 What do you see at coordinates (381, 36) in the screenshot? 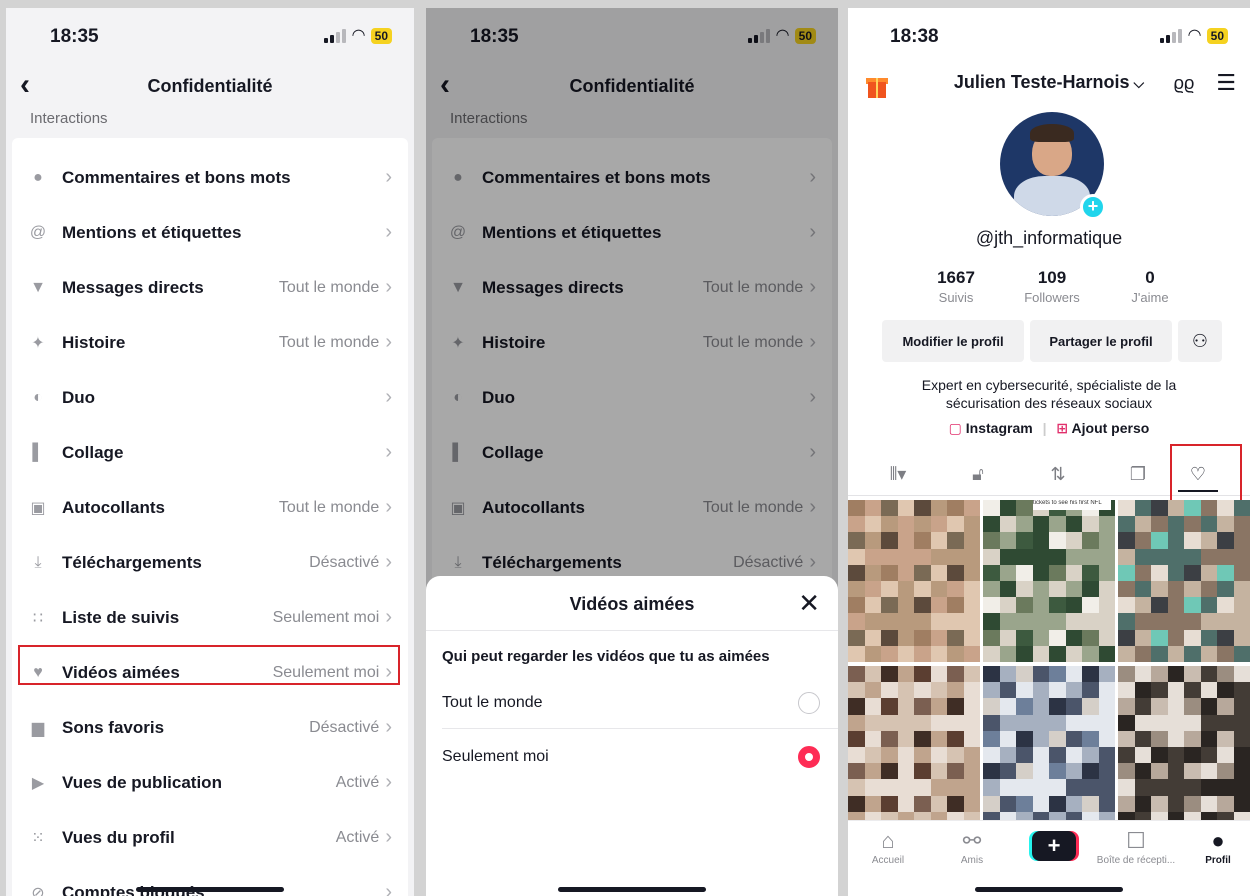
I see `battery-icon: 50` at bounding box center [381, 36].